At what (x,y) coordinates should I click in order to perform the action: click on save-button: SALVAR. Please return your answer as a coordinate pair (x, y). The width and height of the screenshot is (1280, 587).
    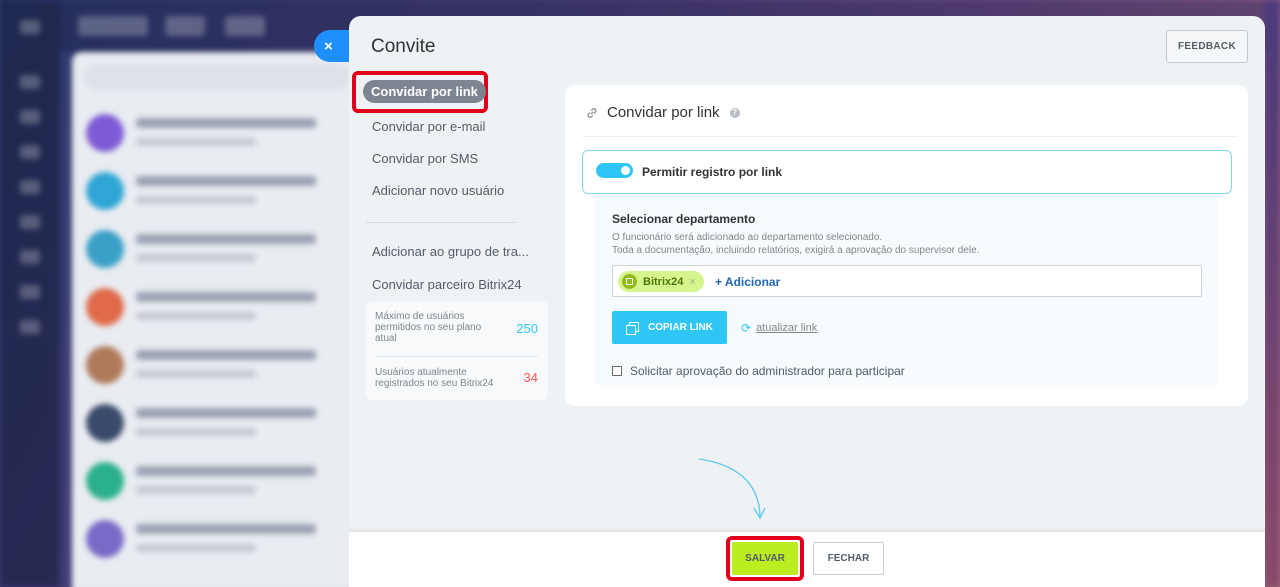
    Looking at the image, I should click on (765, 558).